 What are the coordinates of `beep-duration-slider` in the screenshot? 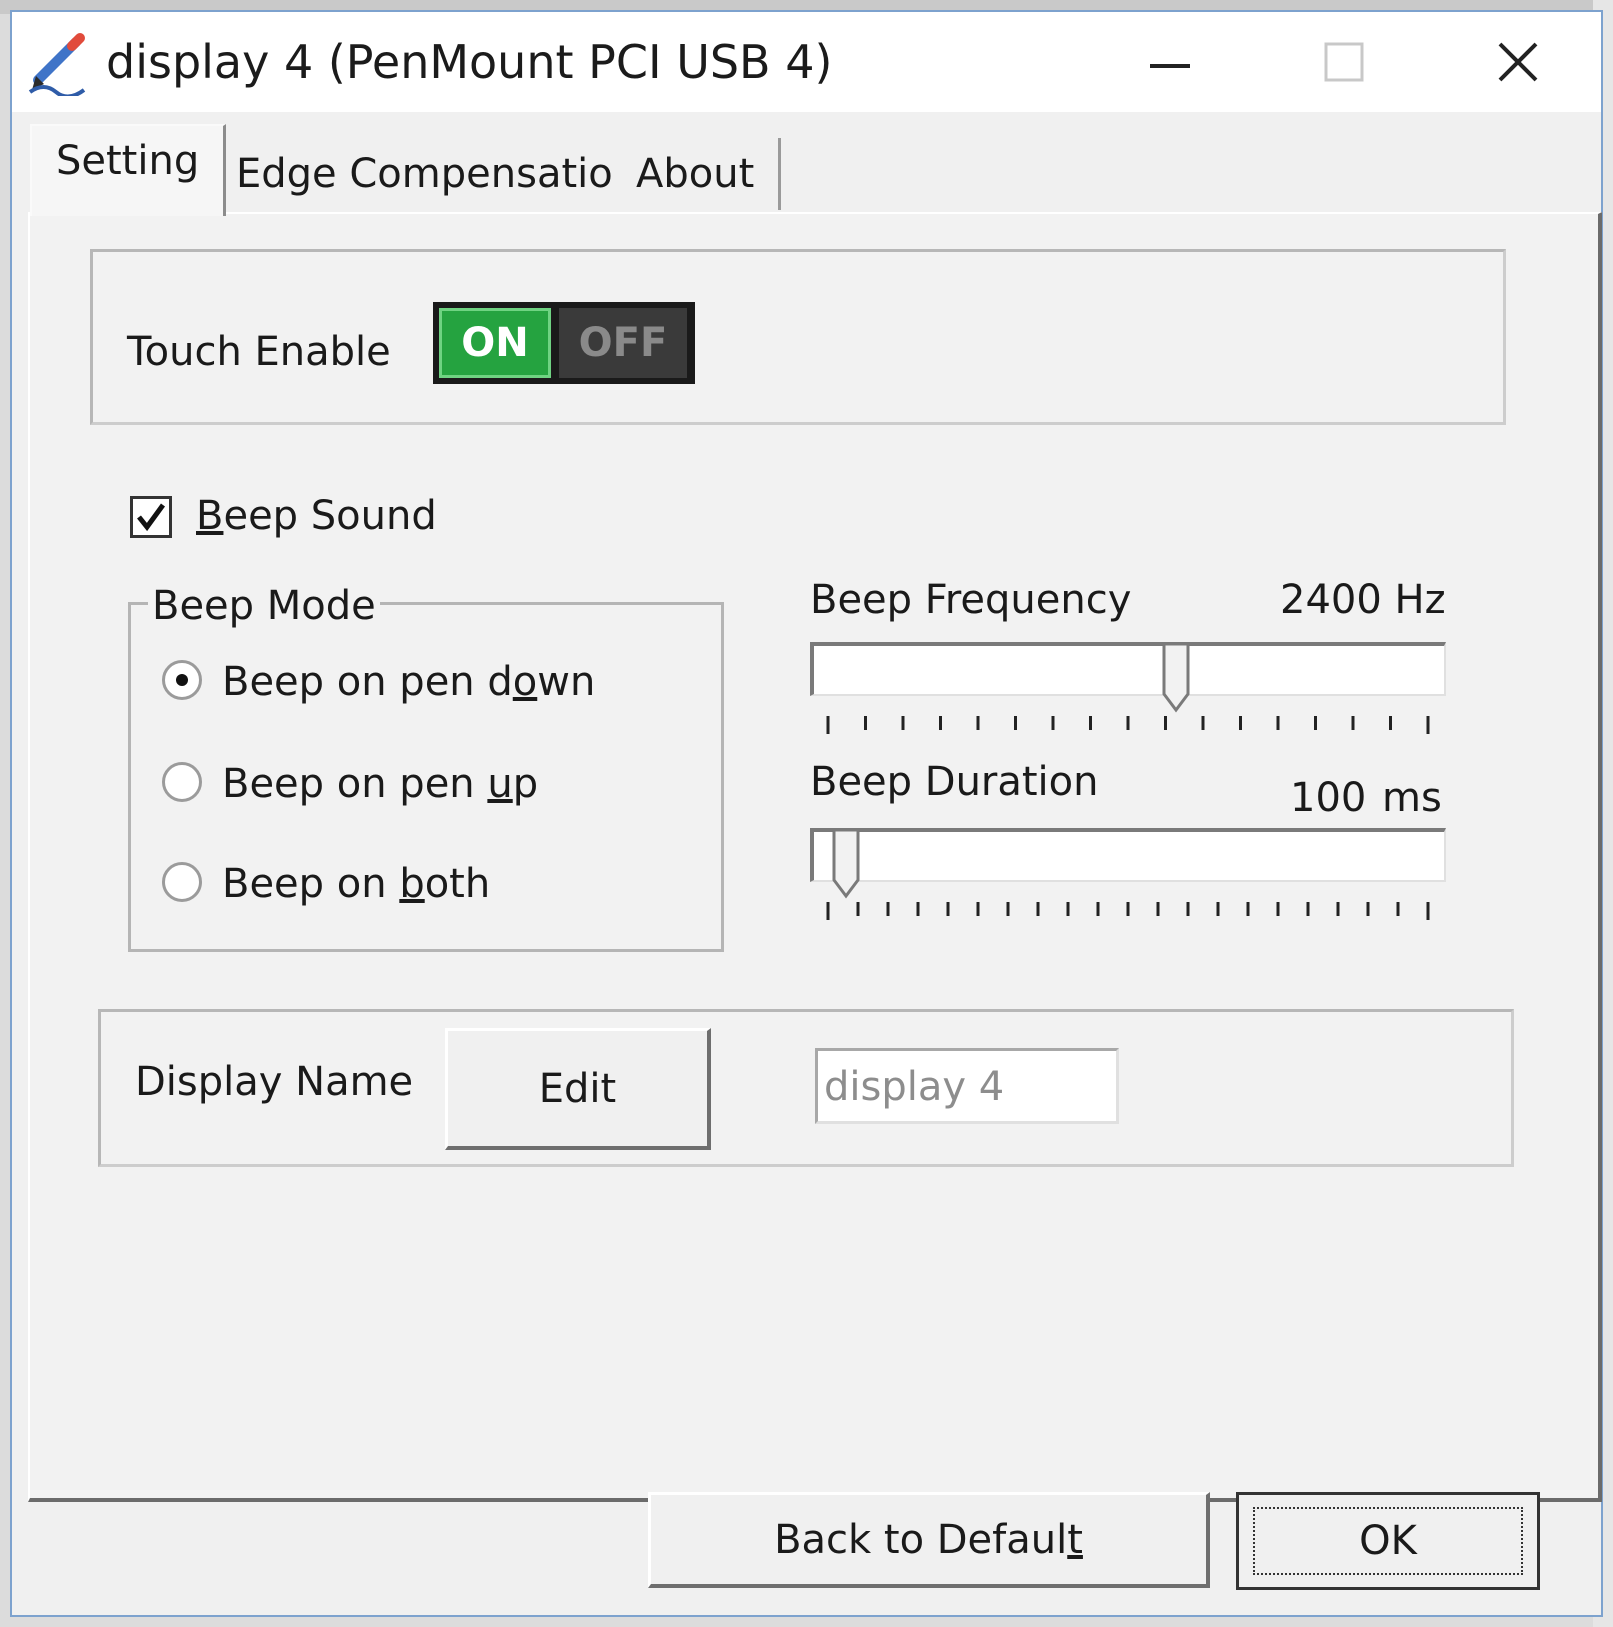 It's located at (1128, 878).